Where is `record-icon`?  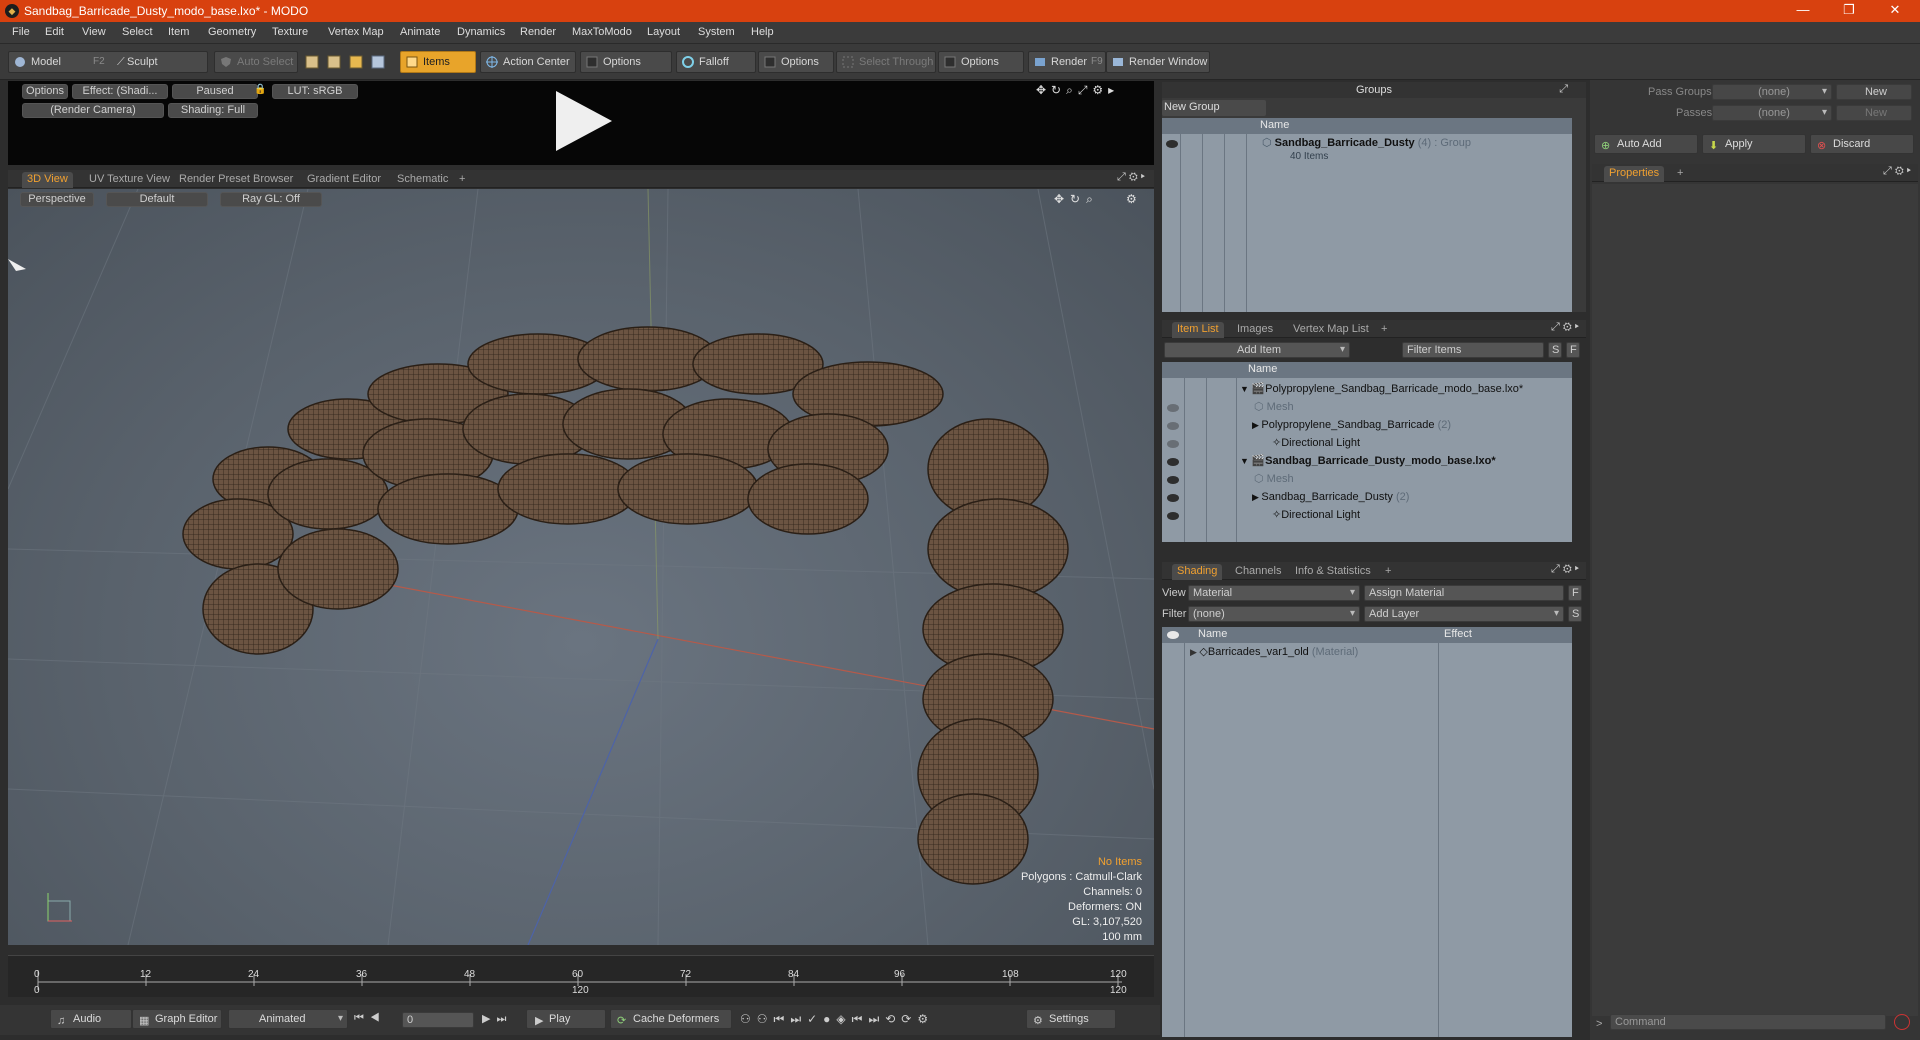
record-icon is located at coordinates (1902, 1022).